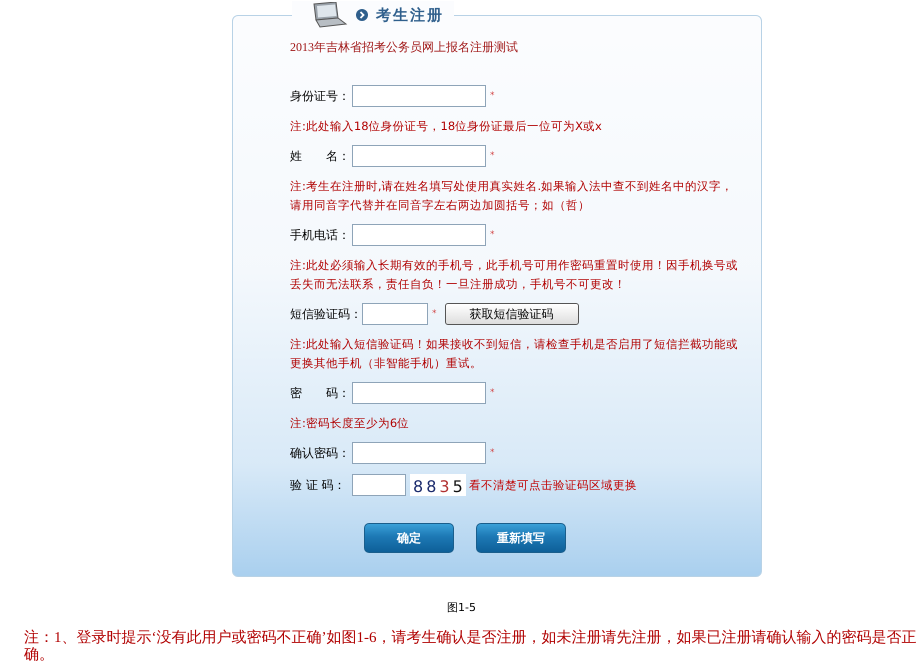 This screenshot has width=923, height=669. Describe the element at coordinates (326, 314) in the screenshot. I see `field-label: 短信验证码：` at that location.